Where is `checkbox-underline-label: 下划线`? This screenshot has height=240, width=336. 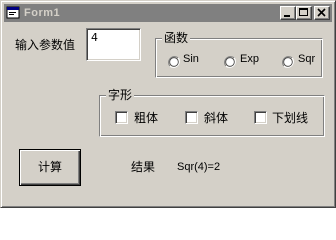 checkbox-underline-label: 下划线 is located at coordinates (290, 118).